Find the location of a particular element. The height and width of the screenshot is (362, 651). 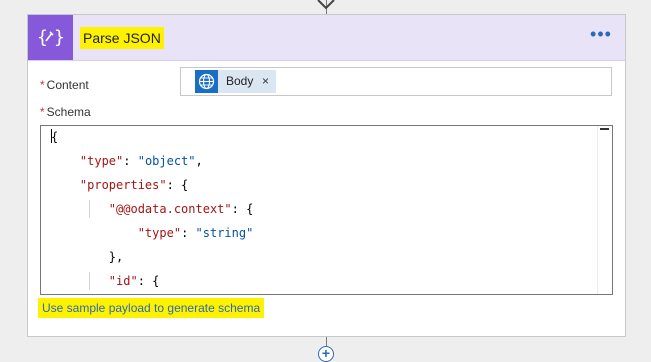

content-label: * Content is located at coordinates (64, 85).